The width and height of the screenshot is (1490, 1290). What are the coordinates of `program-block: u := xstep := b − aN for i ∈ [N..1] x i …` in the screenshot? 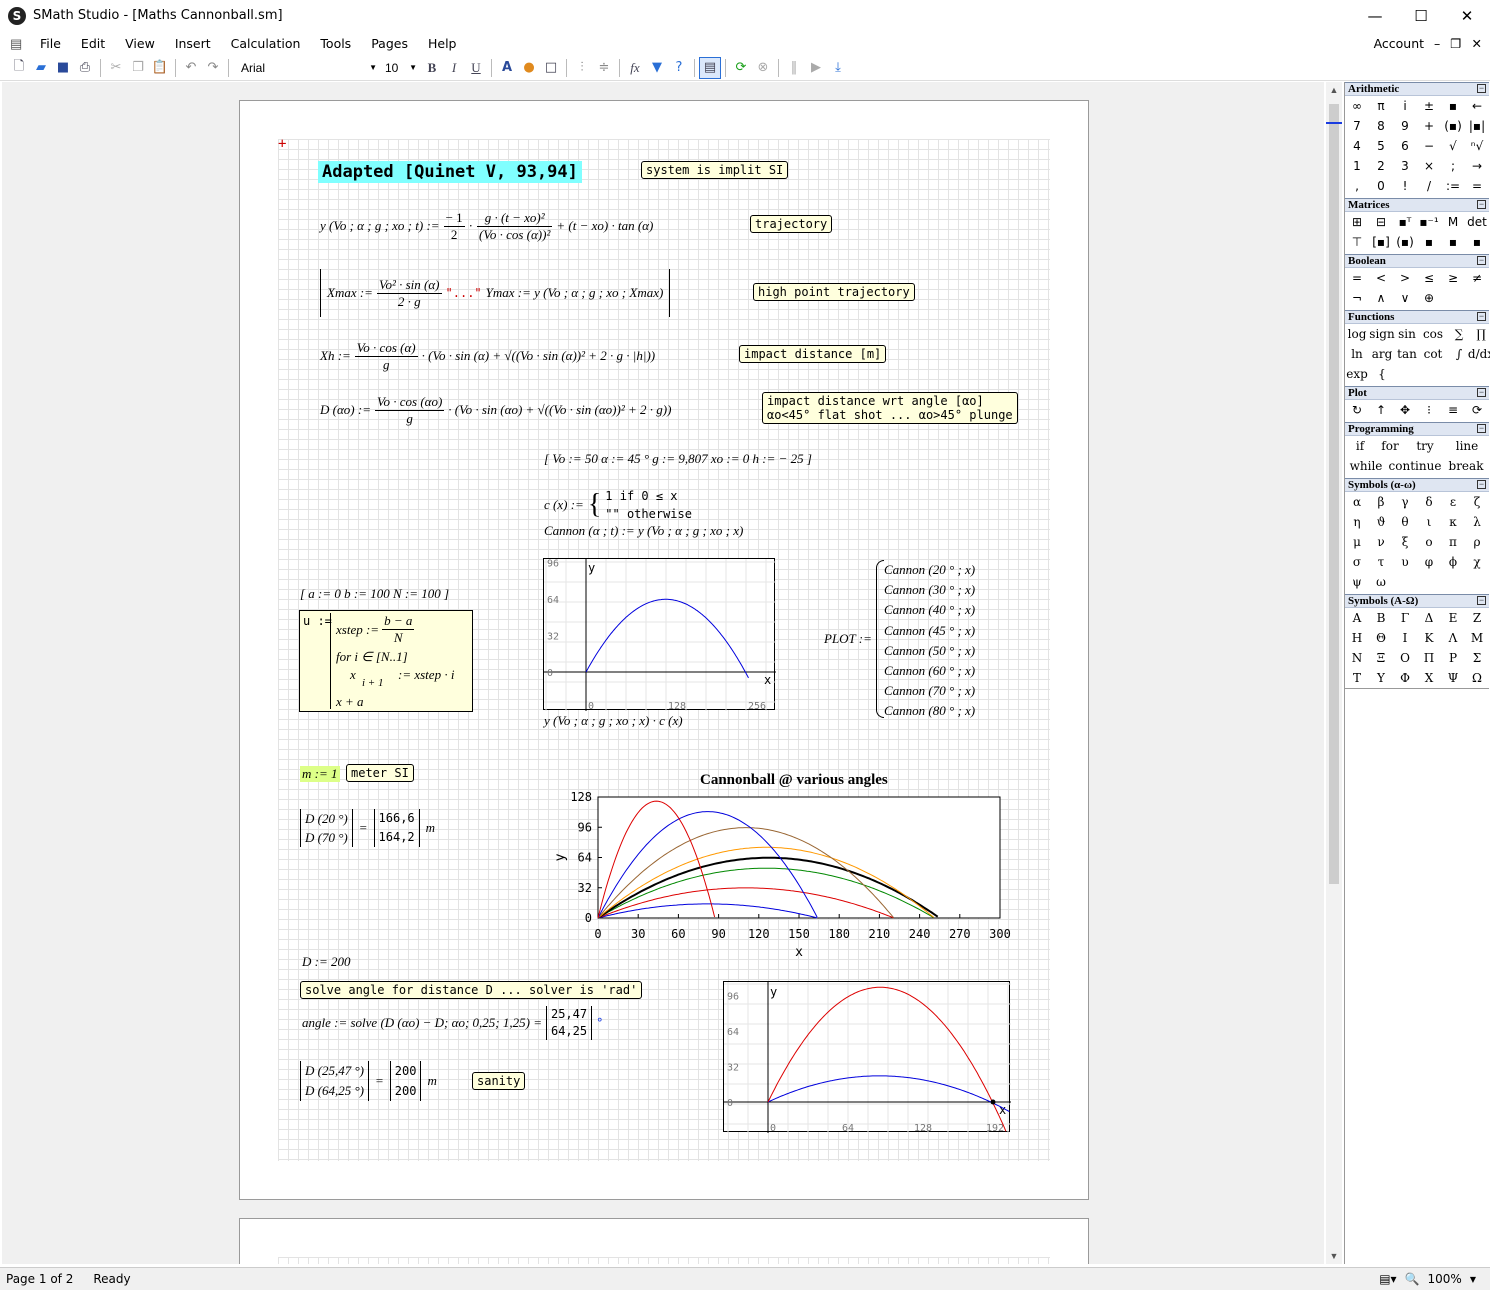 It's located at (386, 661).